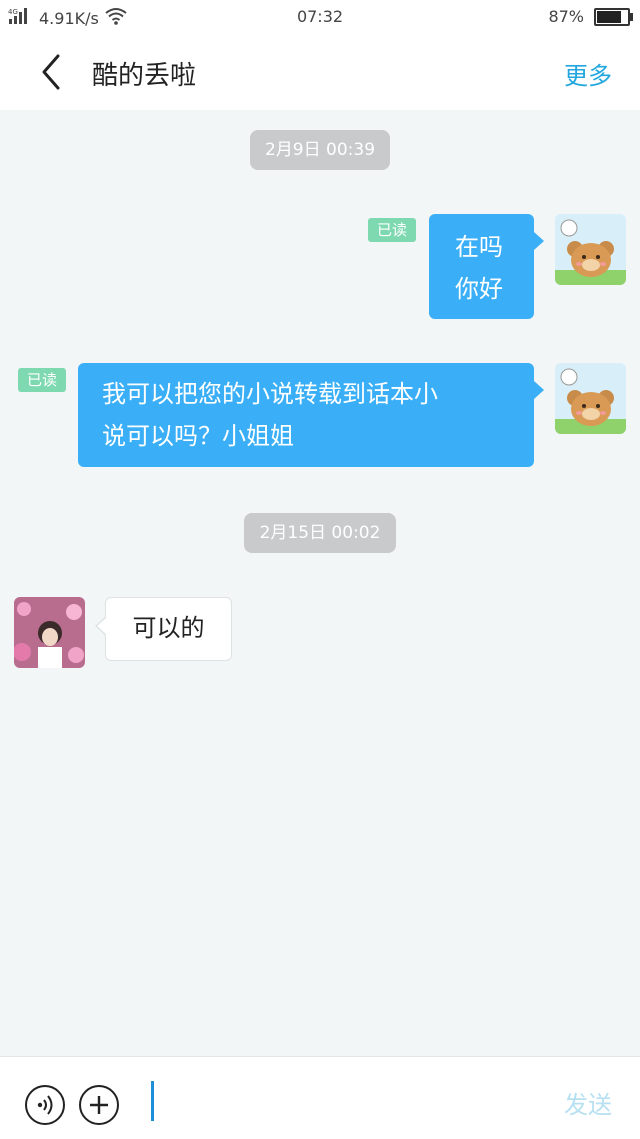 The width and height of the screenshot is (640, 1139). I want to click on nav-bar: 酷的丢啦 更多, so click(320, 72).